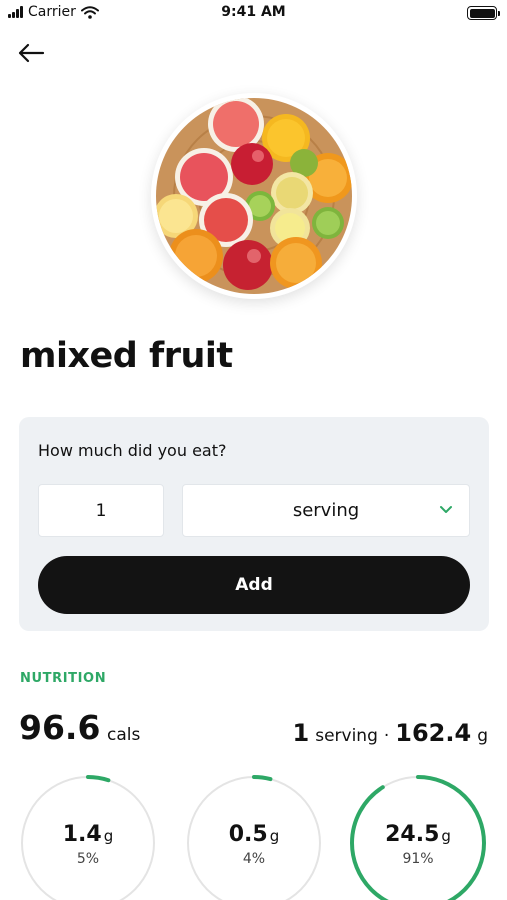  I want to click on macro-amount: 24.5, so click(412, 834).